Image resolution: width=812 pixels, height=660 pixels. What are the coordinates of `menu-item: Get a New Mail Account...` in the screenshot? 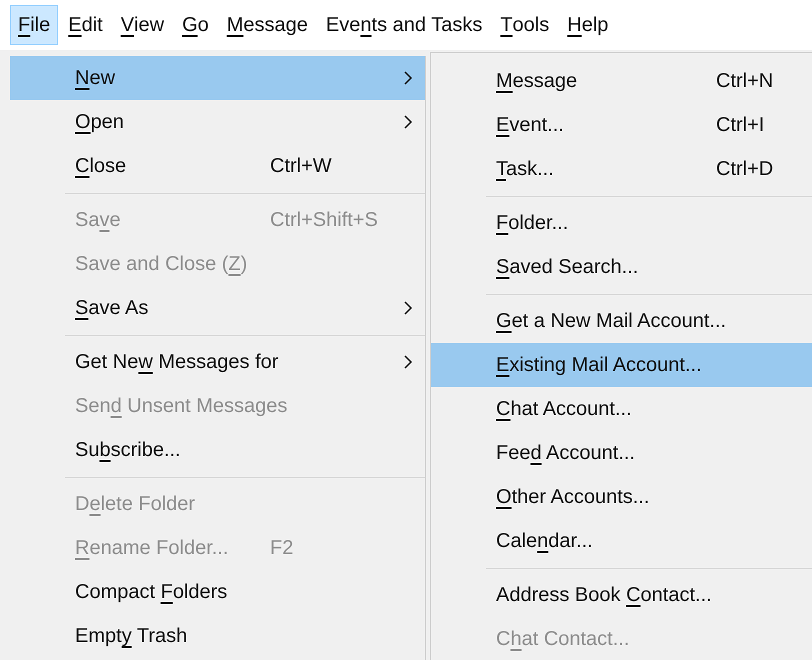 It's located at (621, 321).